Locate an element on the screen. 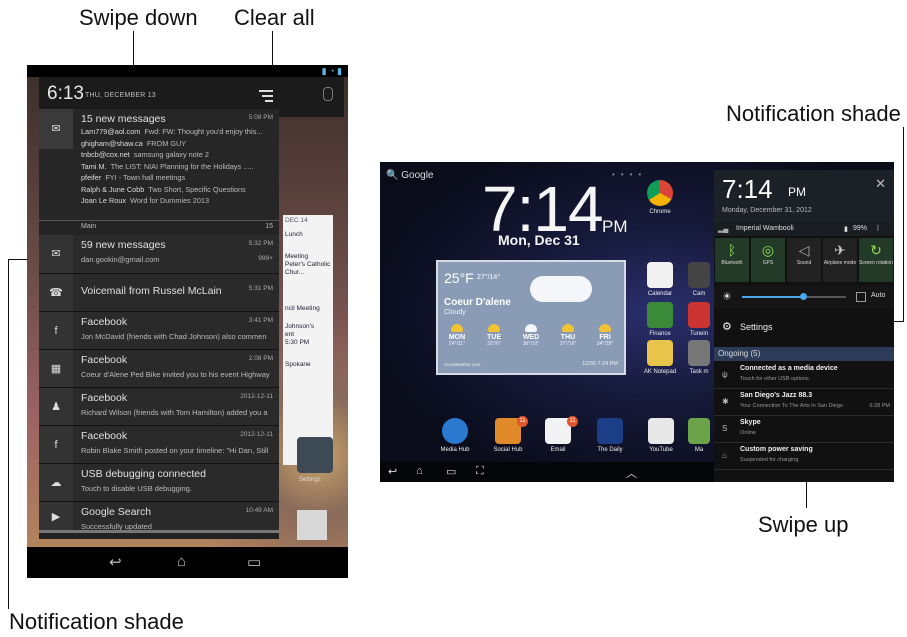  clear-all-button is located at coordinates (266, 95).